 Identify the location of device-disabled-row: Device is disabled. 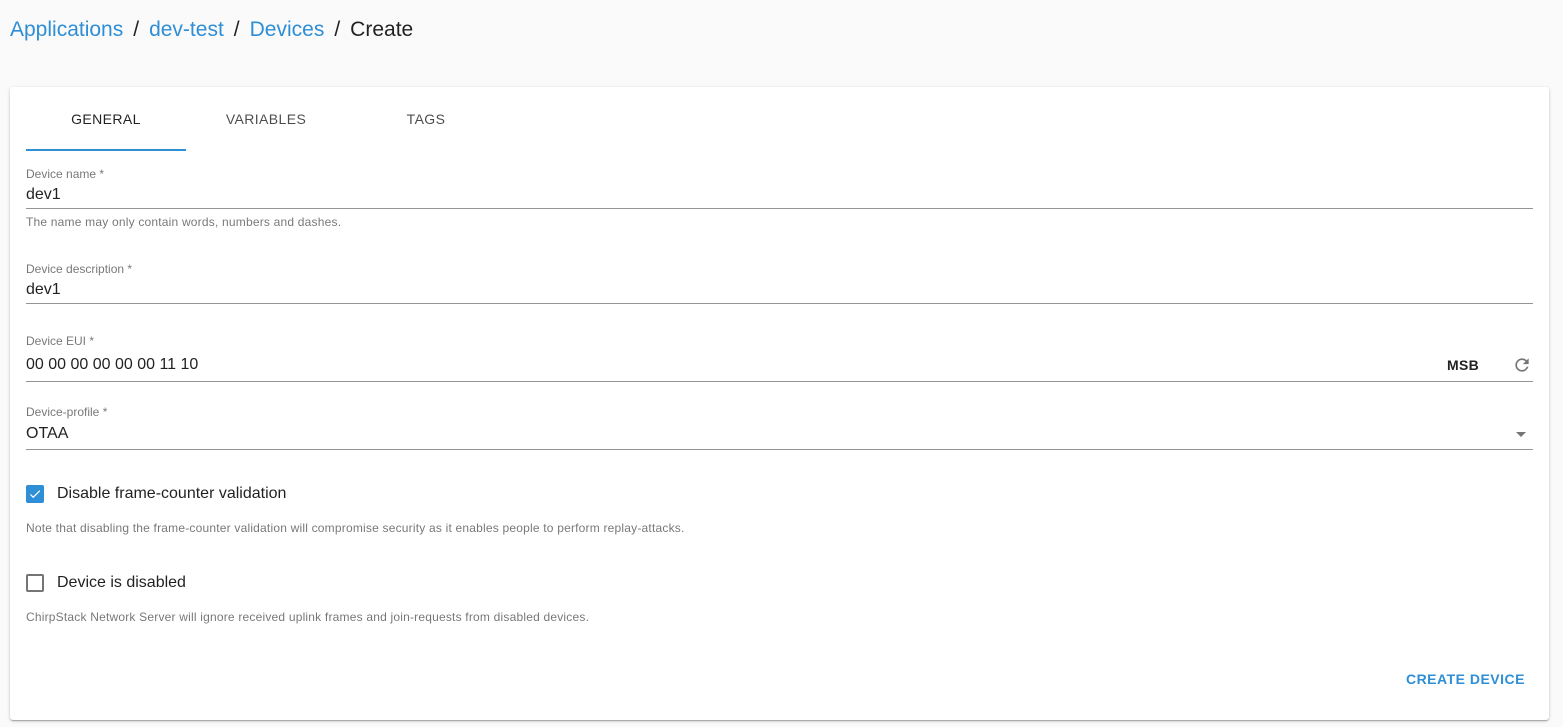
(106, 583).